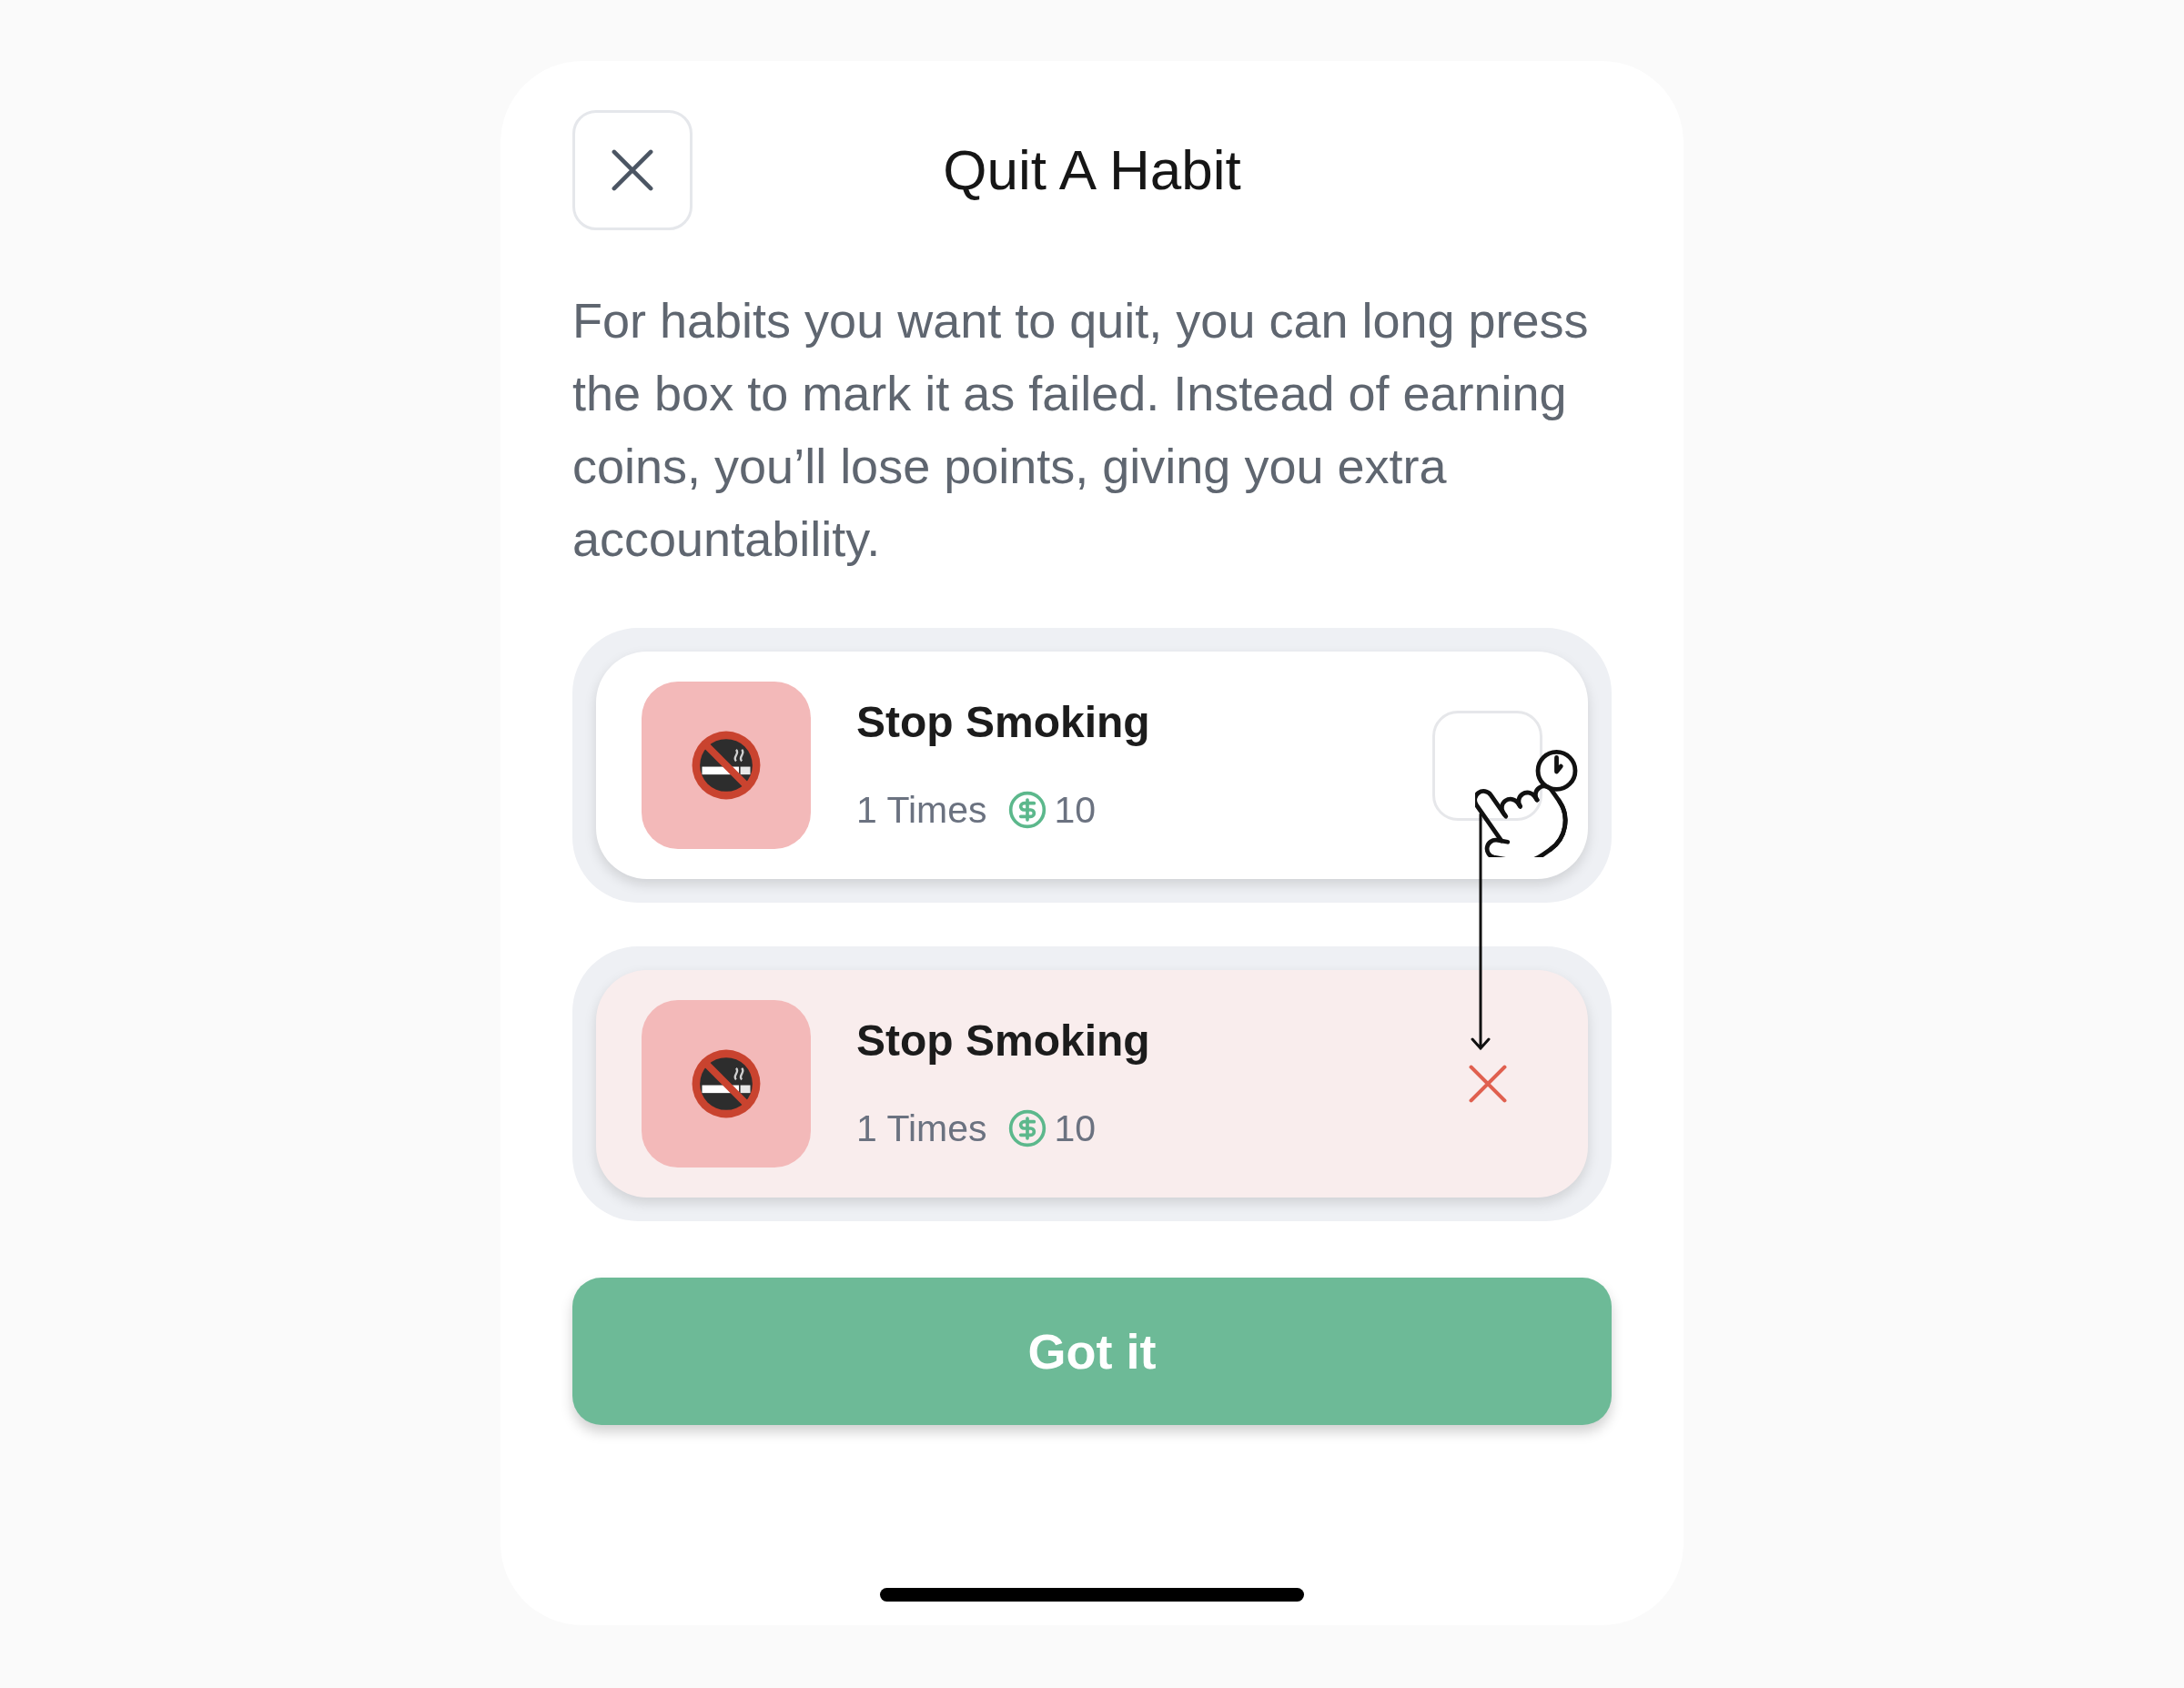 This screenshot has height=1688, width=2184. I want to click on hand-with-timer-icon, so click(1527, 803).